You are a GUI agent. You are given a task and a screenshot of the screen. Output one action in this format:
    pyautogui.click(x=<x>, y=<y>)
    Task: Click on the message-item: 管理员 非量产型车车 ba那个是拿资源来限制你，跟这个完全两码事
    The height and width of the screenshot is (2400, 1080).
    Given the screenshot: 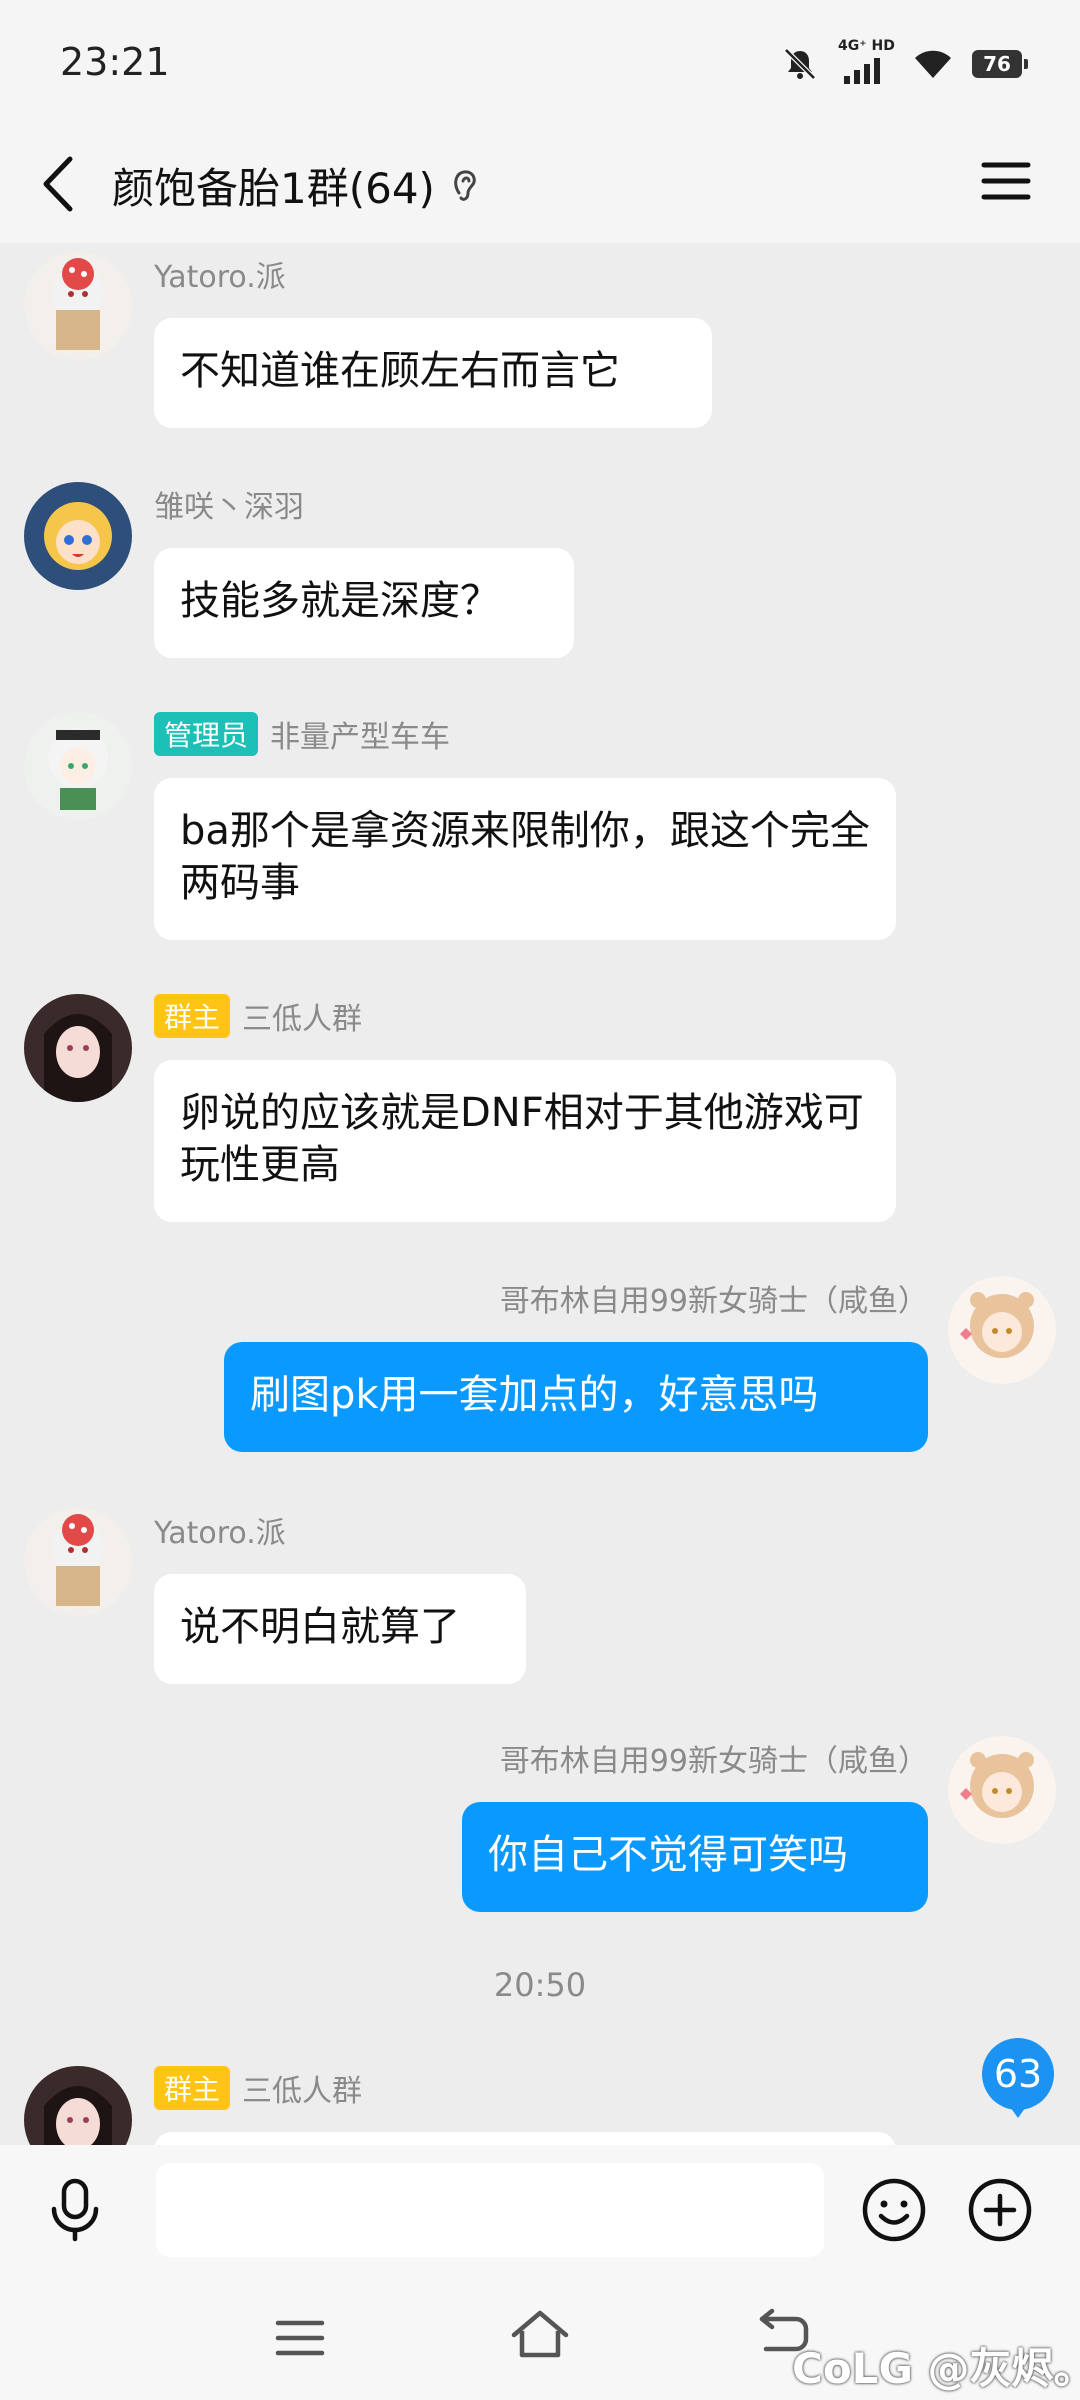 What is the action you would take?
    pyautogui.click(x=540, y=828)
    